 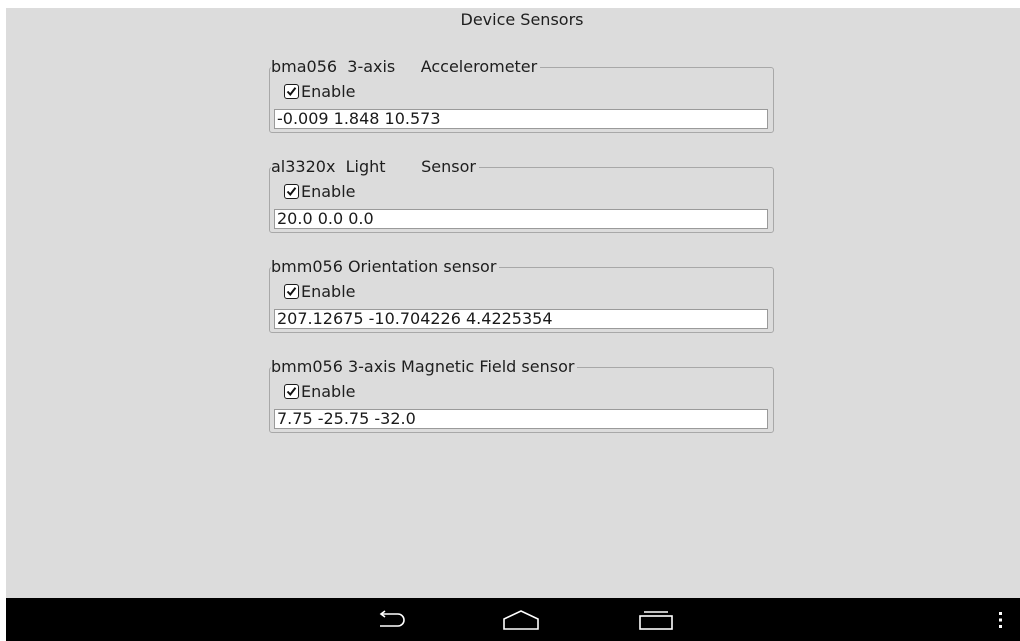 I want to click on back-icon, so click(x=392, y=618).